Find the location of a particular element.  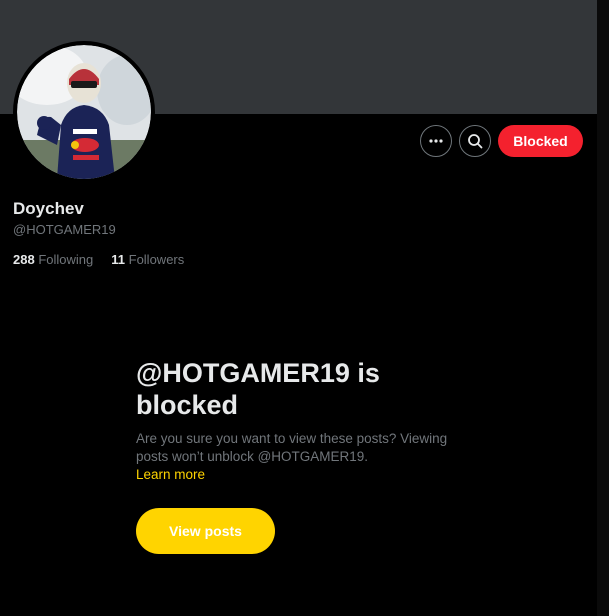

learn-more-link: Learn more is located at coordinates (301, 475).